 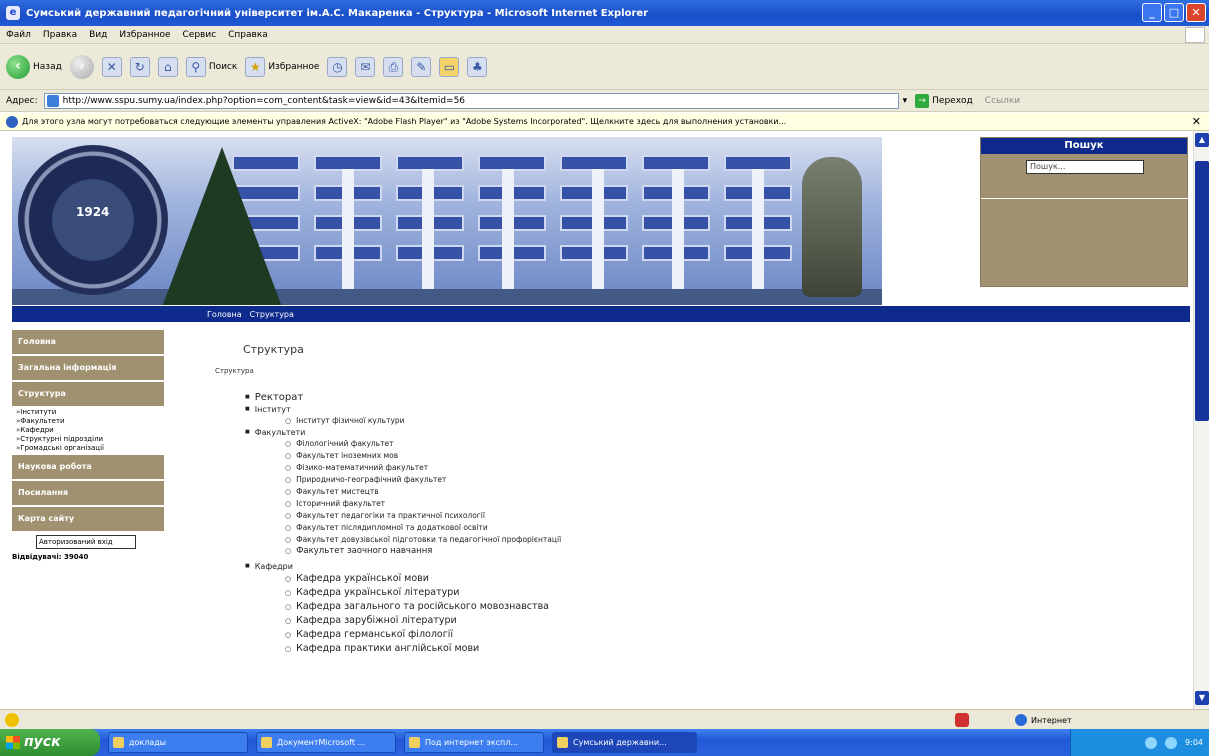 What do you see at coordinates (12, 121) in the screenshot?
I see `info-icon` at bounding box center [12, 121].